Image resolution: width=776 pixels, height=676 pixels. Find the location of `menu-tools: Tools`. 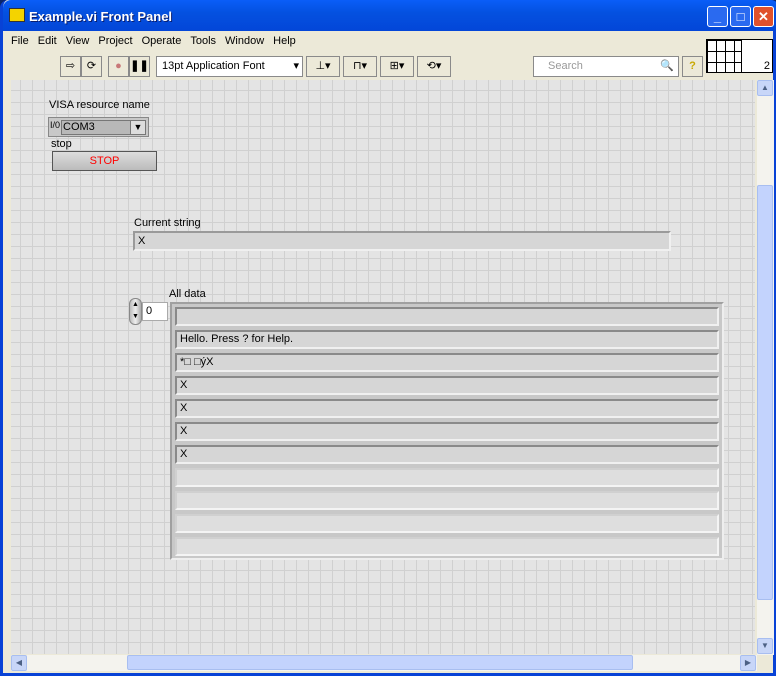

menu-tools: Tools is located at coordinates (202, 39).